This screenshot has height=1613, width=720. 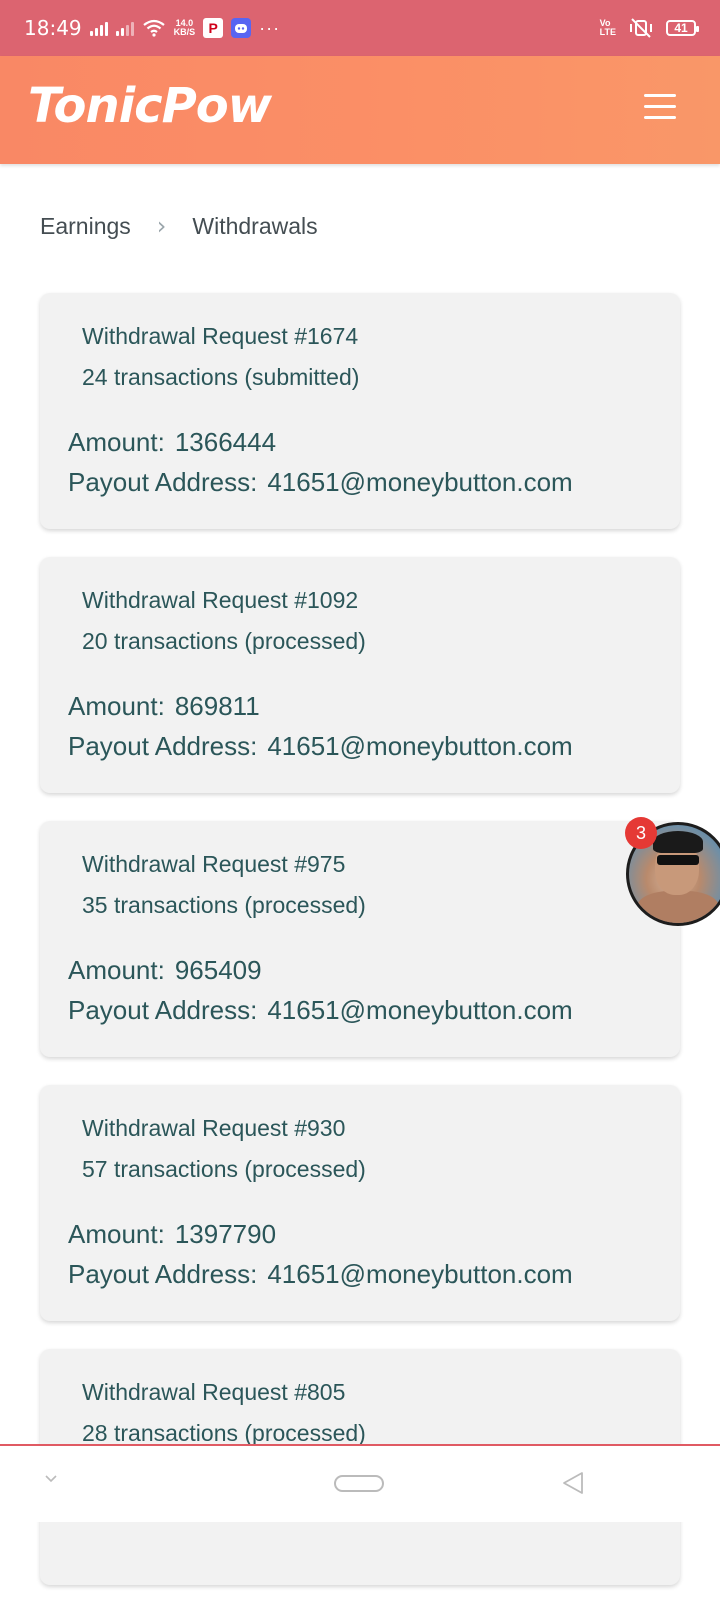 What do you see at coordinates (53, 28) in the screenshot?
I see `clock: 18:49` at bounding box center [53, 28].